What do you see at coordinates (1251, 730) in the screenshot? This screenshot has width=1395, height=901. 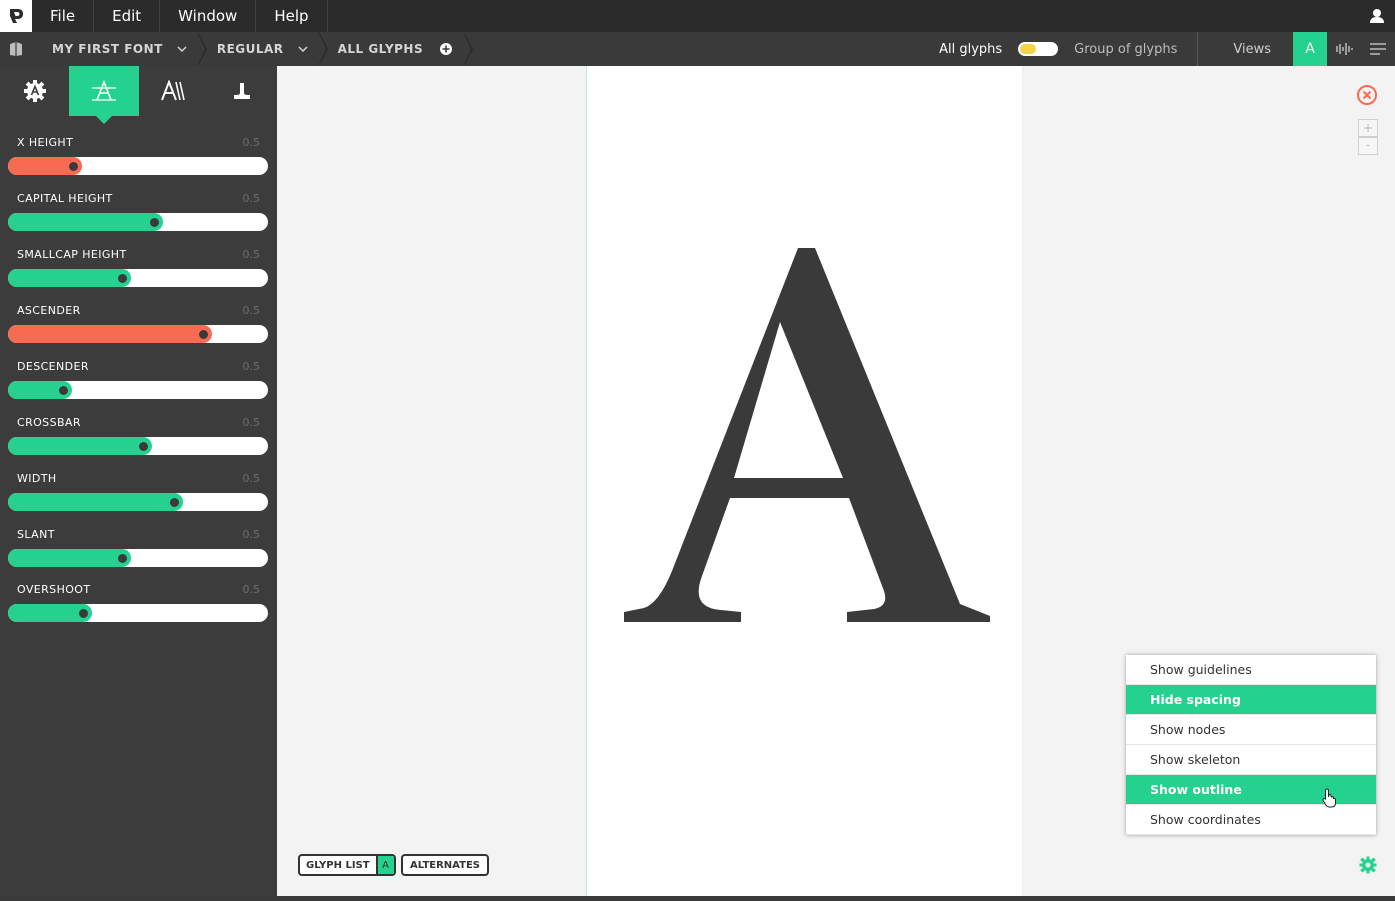 I see `menu-item-show-nodes: Show nodes` at bounding box center [1251, 730].